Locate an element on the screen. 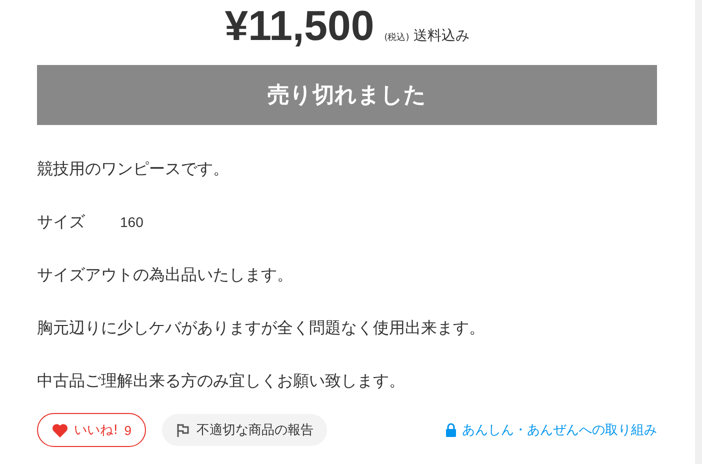 Image resolution: width=702 pixels, height=464 pixels. spec-value: 160 is located at coordinates (132, 222).